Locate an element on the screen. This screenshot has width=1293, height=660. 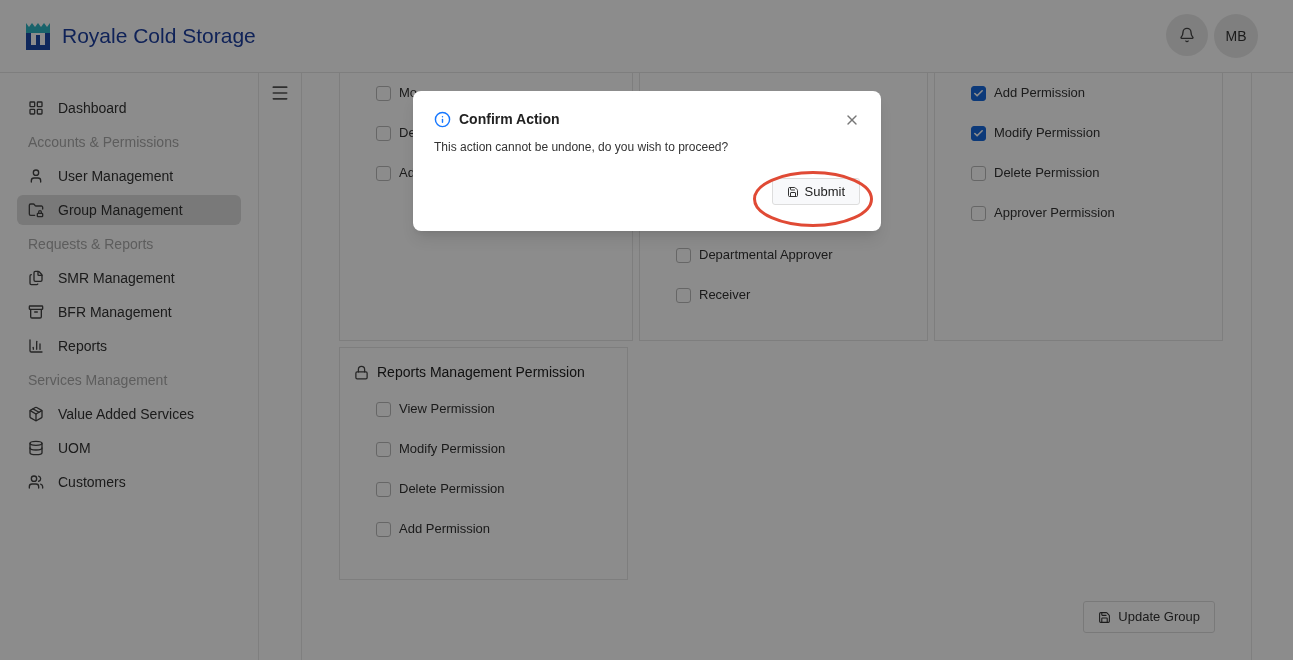
checkbox-label: Approver Permission is located at coordinates (1054, 213).